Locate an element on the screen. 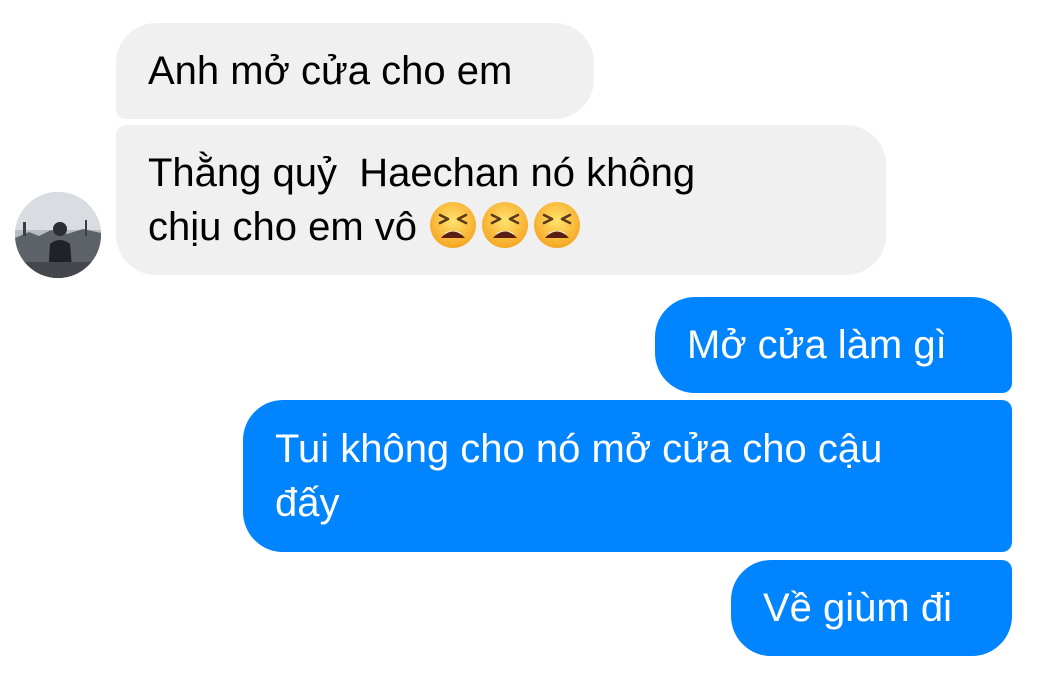 This screenshot has width=1057, height=673. outgoing-message: Mở cửa làm gì is located at coordinates (833, 345).